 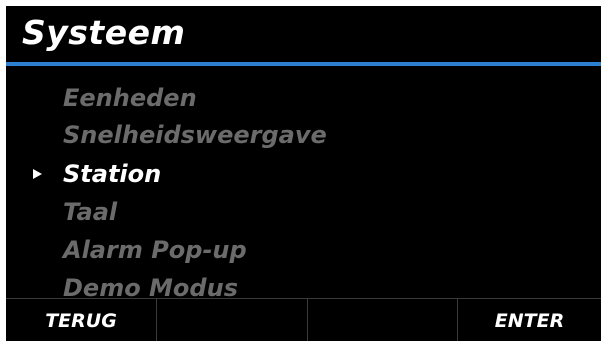 I want to click on title-divider, so click(x=303, y=64).